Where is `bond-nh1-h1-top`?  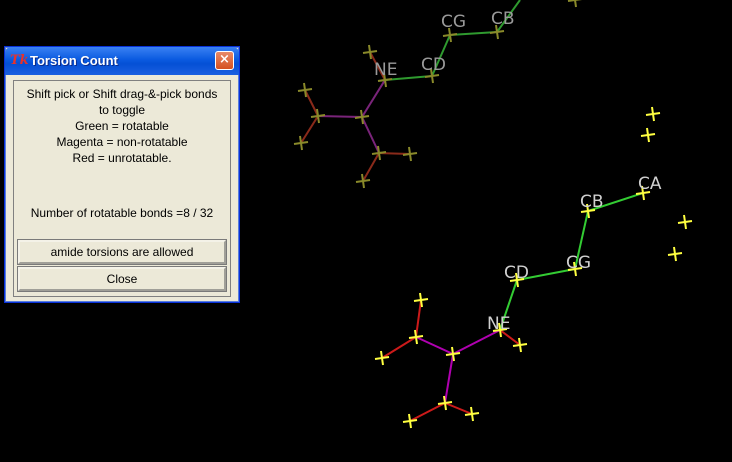
bond-nh1-h1-top is located at coordinates (311, 103).